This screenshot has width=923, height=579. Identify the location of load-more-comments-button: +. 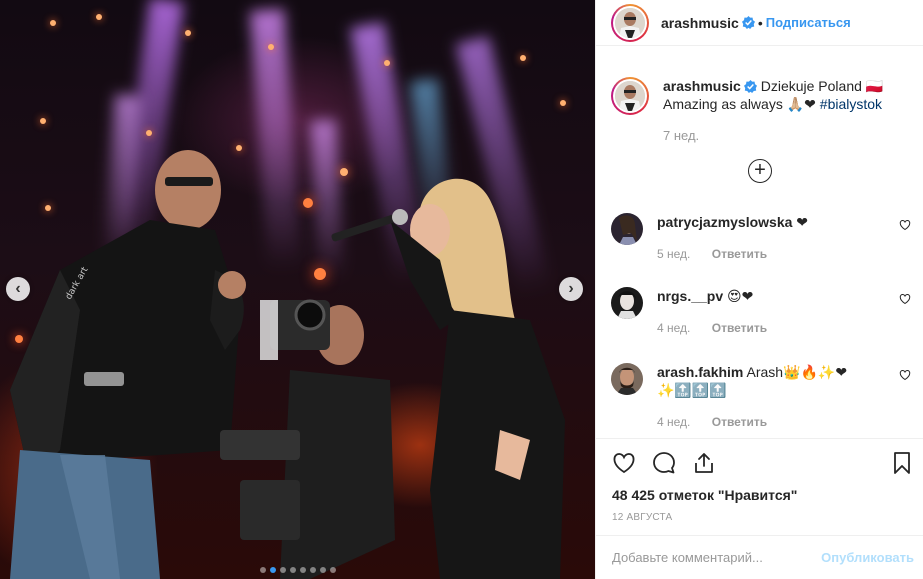
(760, 171).